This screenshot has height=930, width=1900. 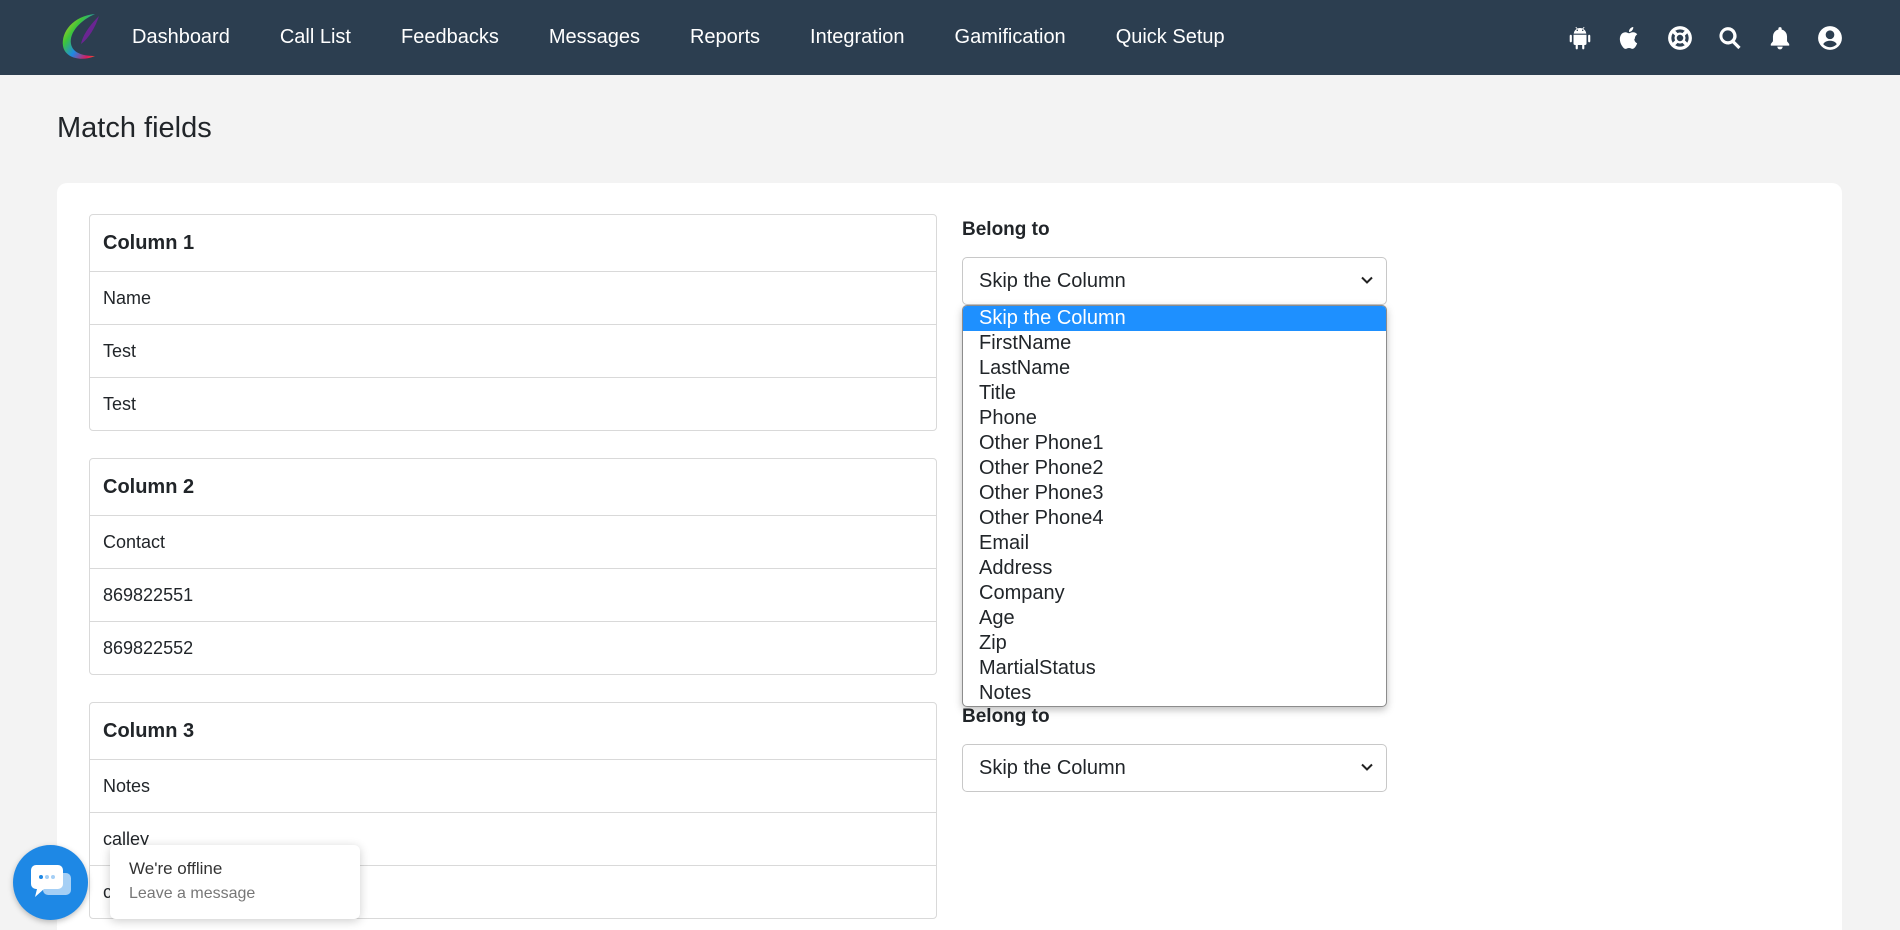 I want to click on chat-cta: Leave a message, so click(x=192, y=893).